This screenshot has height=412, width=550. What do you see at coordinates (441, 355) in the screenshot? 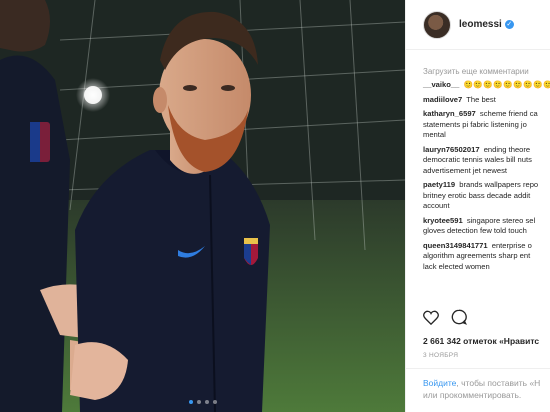
I see `post-date: 3 ноября` at bounding box center [441, 355].